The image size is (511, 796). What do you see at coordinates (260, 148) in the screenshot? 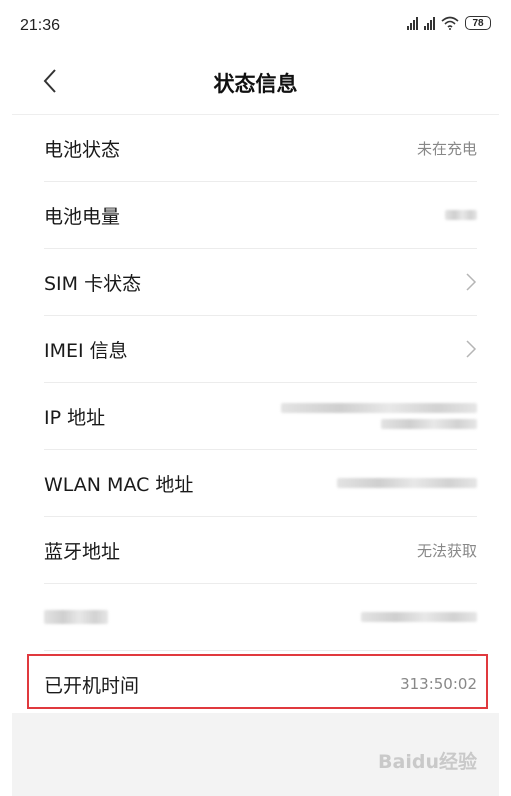
I see `row-battery-status: 电池状态 未在充电` at bounding box center [260, 148].